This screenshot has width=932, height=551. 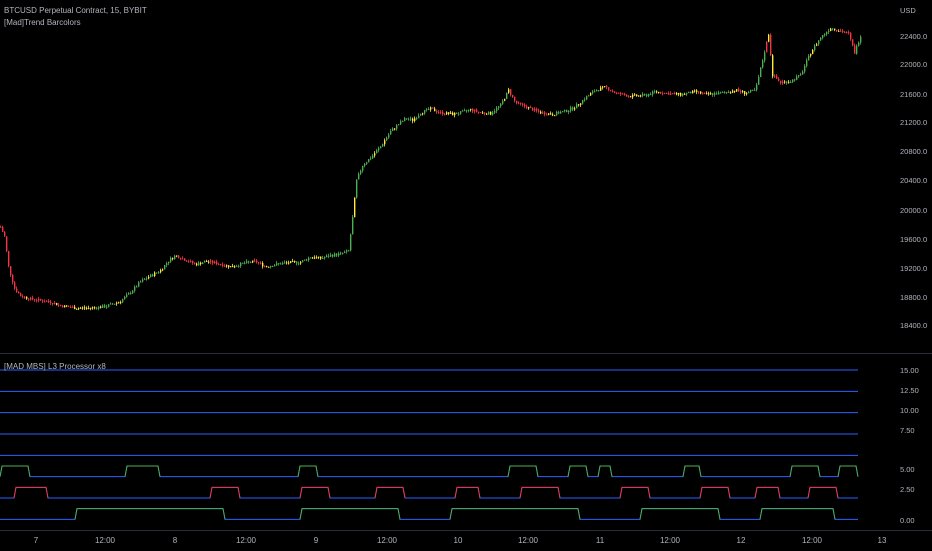 I want to click on time-tick: 12:00, so click(x=246, y=540).